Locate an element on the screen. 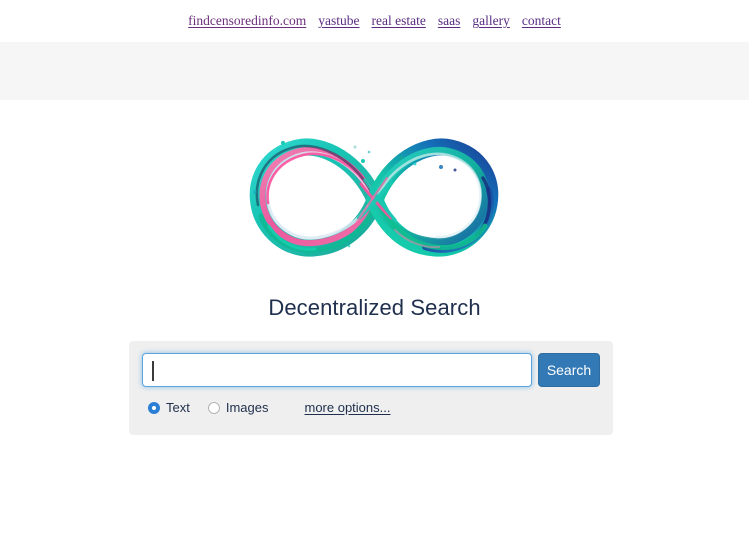  radio-option-images: Images is located at coordinates (238, 407).